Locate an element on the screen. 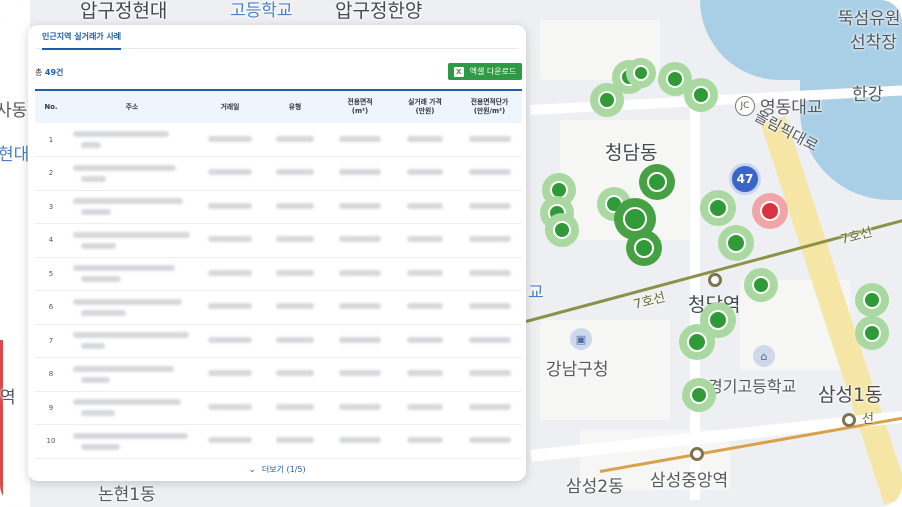 The height and width of the screenshot is (507, 902). table-row: 9 is located at coordinates (278, 408).